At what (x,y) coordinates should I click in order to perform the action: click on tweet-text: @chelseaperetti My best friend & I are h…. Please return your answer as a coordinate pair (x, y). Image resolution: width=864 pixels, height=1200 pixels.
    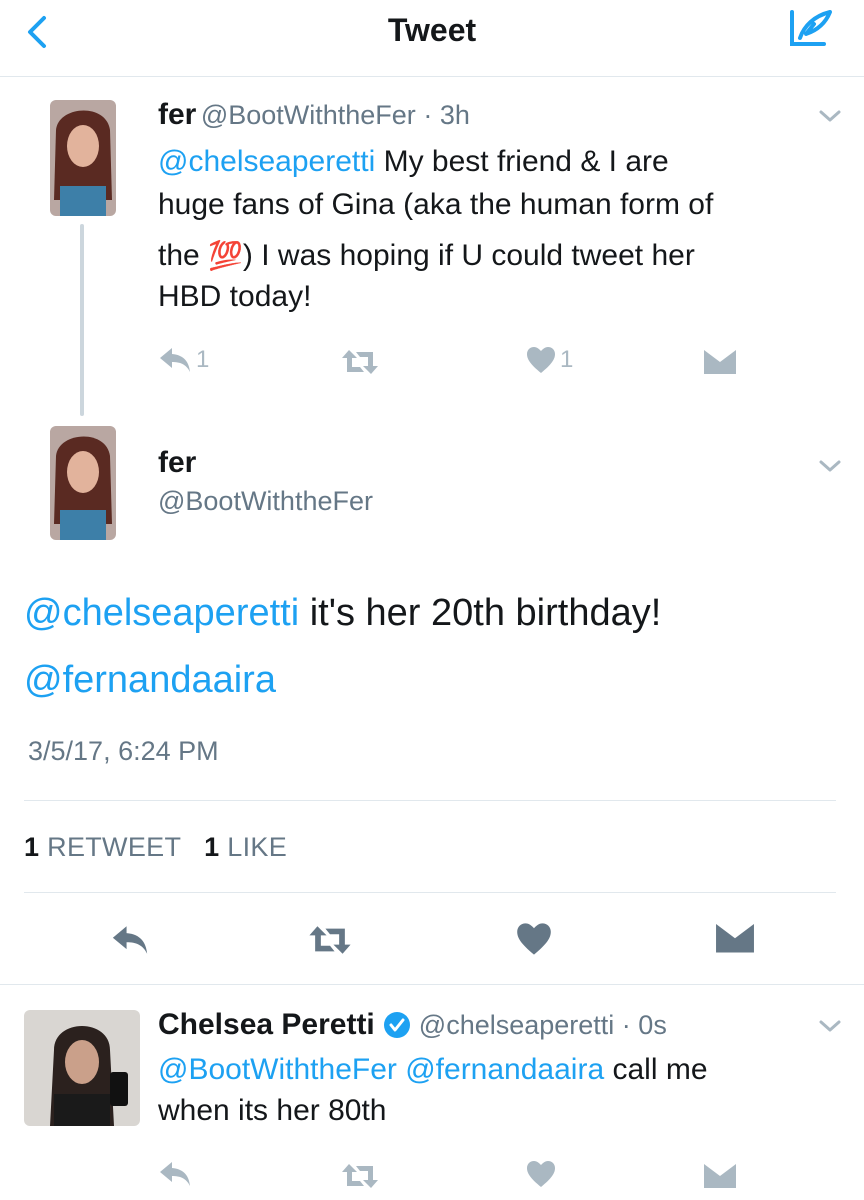
    Looking at the image, I should click on (436, 229).